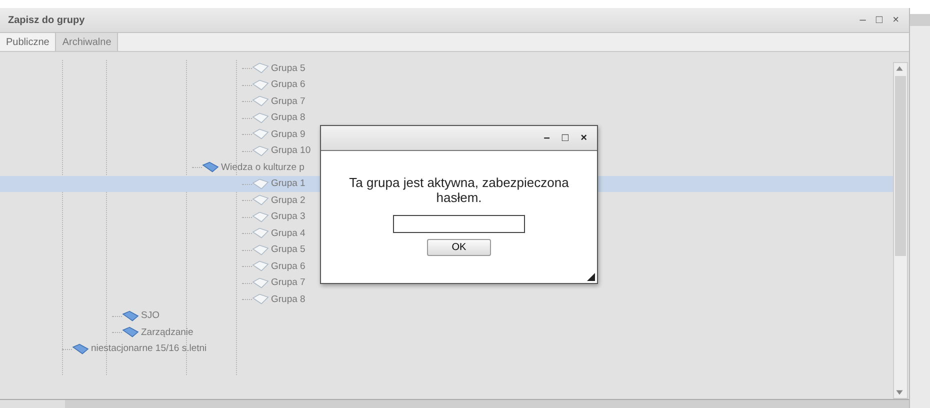  Describe the element at coordinates (167, 332) in the screenshot. I see `tree-item-label: Zarządzanie` at that location.